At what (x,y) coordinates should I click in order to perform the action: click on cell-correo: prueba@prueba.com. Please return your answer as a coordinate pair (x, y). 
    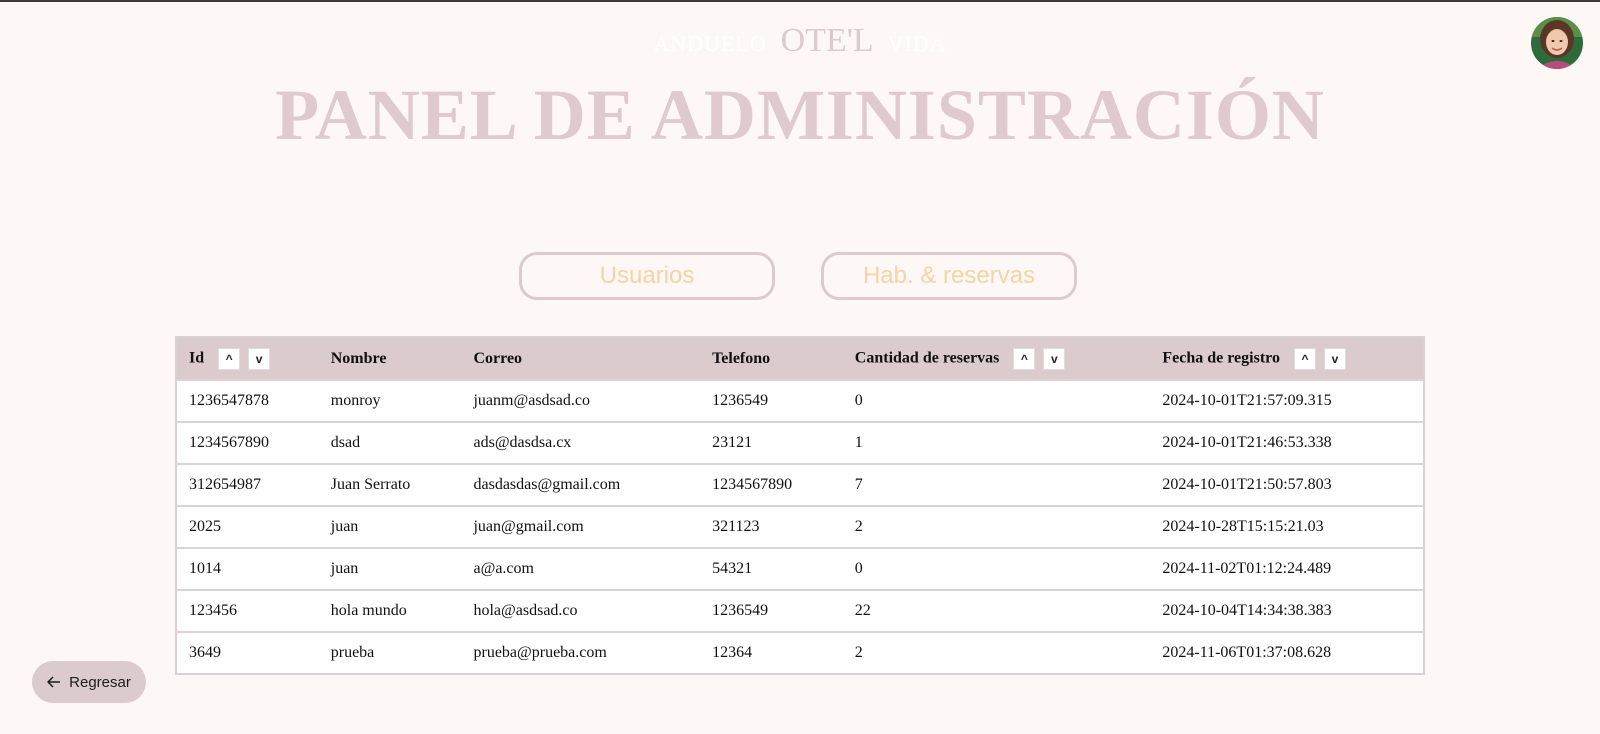
    Looking at the image, I should click on (581, 652).